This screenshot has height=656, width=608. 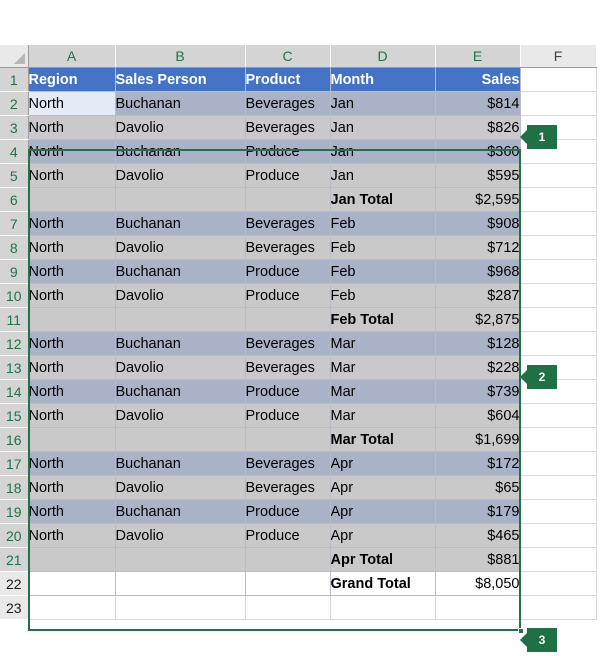 I want to click on cell-C13: Beverages, so click(x=288, y=367).